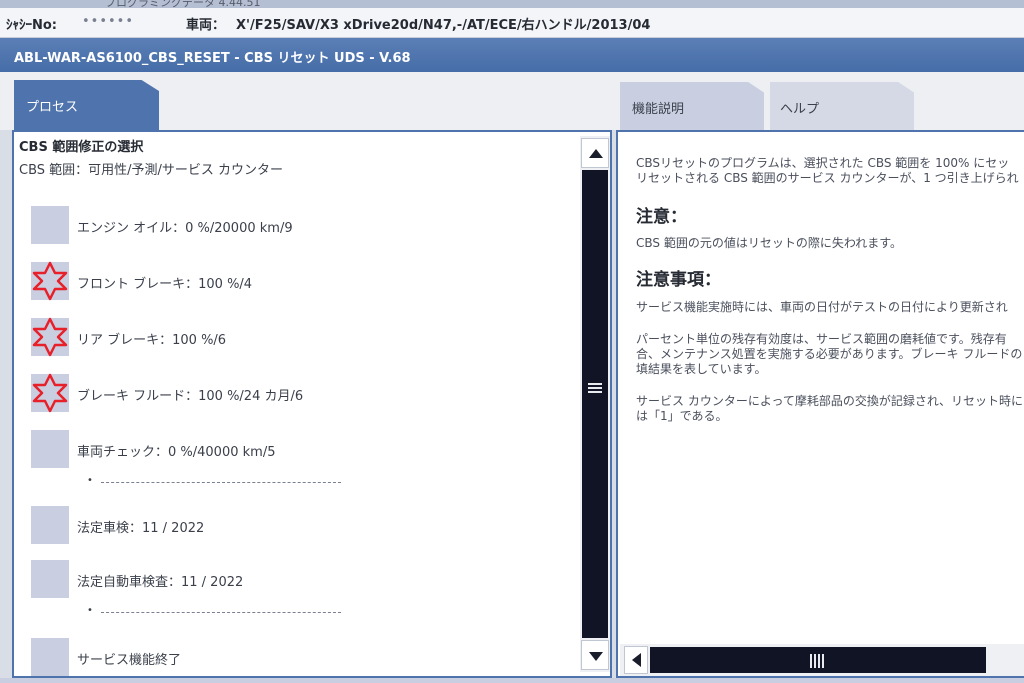  Describe the element at coordinates (827, 178) in the screenshot. I see `intro-line: リセットされる CBS 範囲のサービス カウンターが、1 つ引き上げられ` at that location.